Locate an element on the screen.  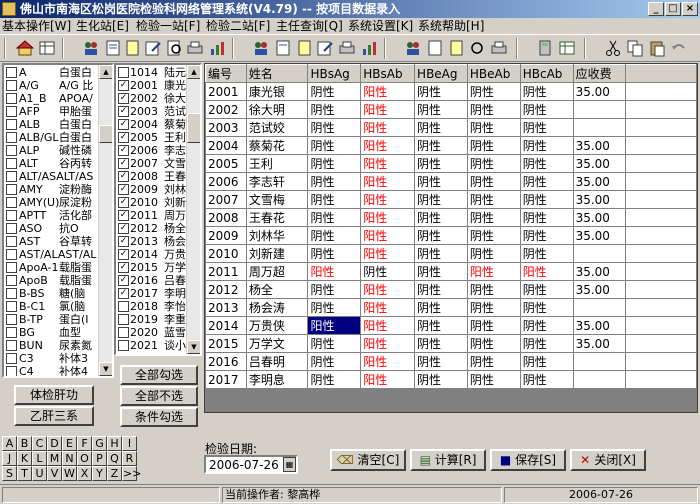
table-cell: 2010 is located at coordinates (226, 253).